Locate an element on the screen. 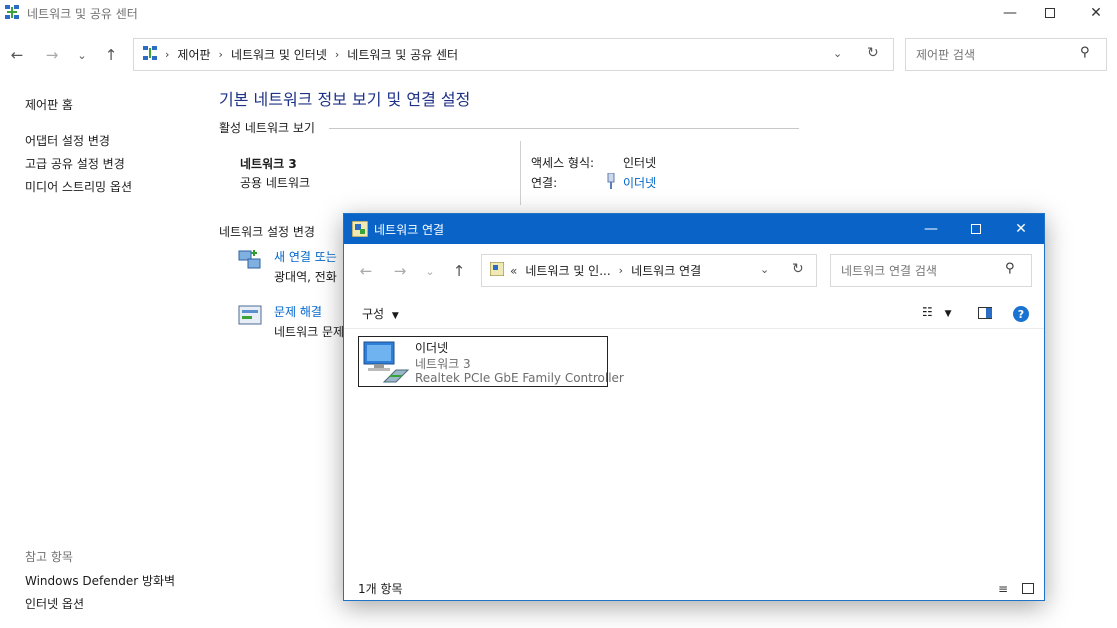 This screenshot has height=628, width=1117. details-view-button: ≡ is located at coordinates (1003, 589).